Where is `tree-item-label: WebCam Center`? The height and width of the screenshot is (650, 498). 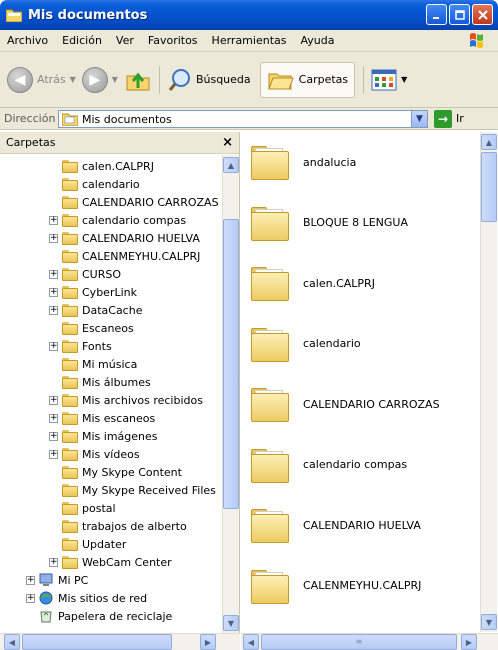 tree-item-label: WebCam Center is located at coordinates (127, 562).